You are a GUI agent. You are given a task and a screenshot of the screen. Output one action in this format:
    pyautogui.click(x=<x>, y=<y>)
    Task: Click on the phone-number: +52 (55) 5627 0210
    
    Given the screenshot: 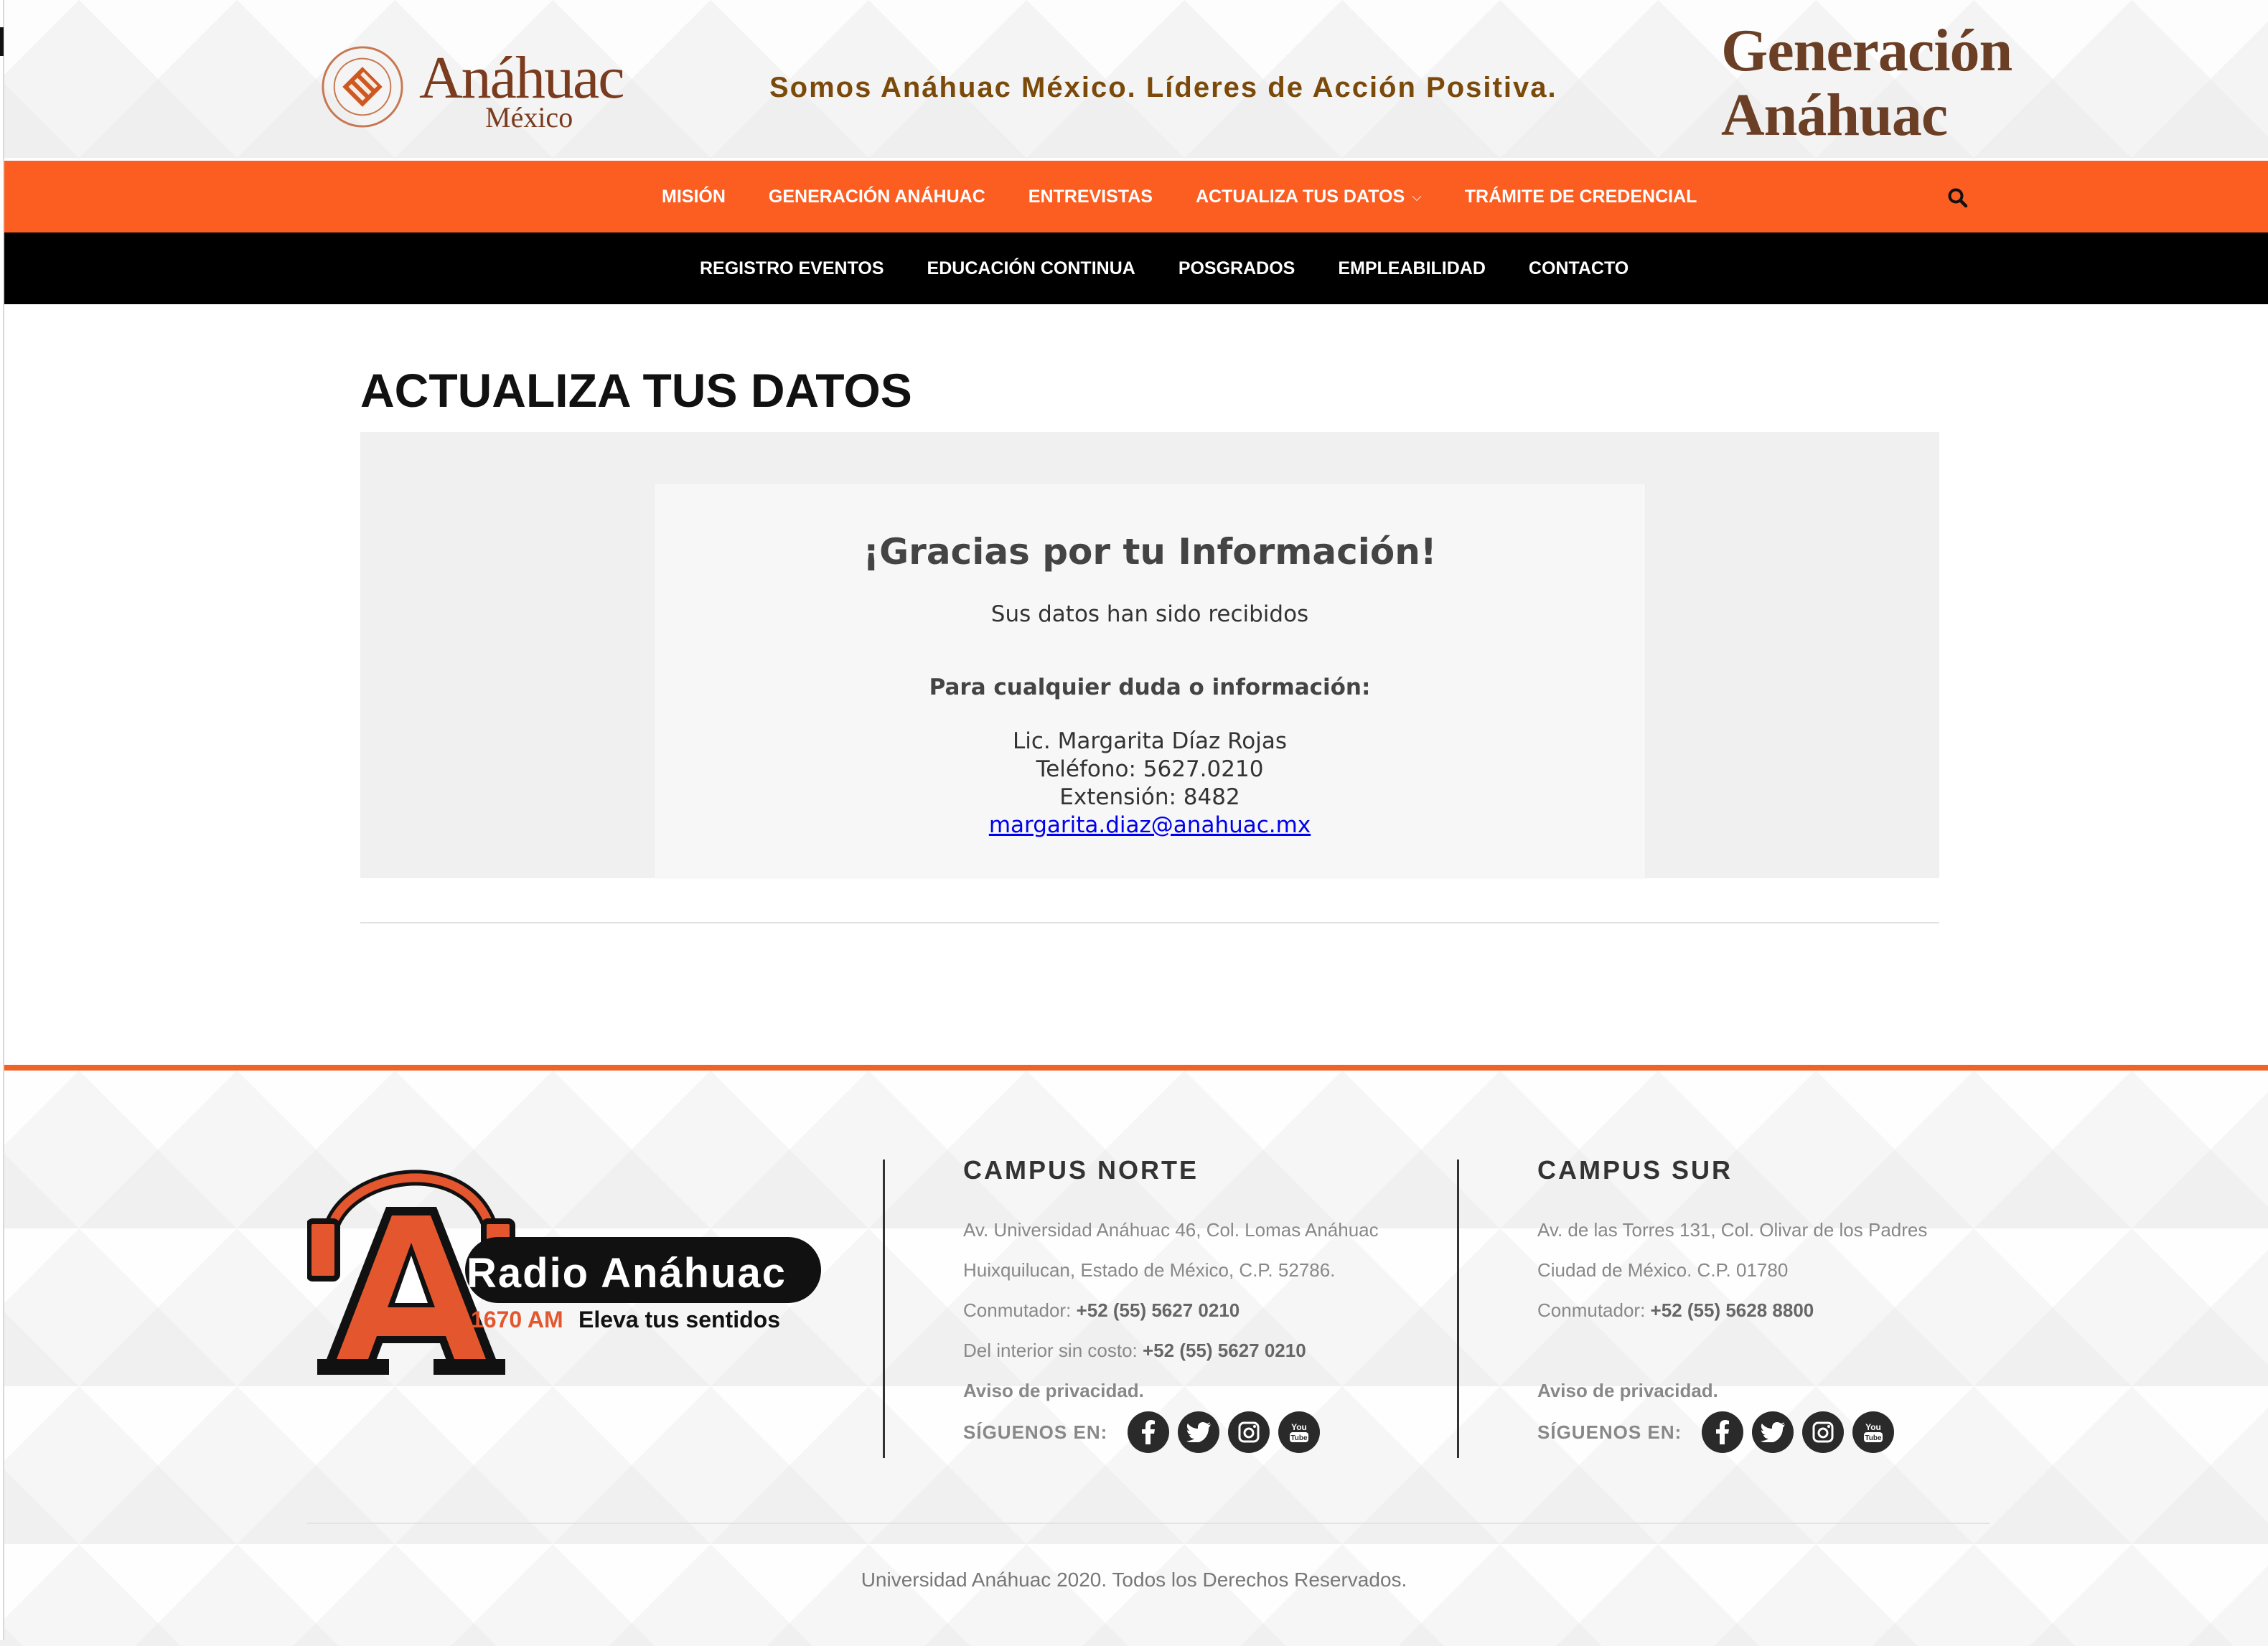 What is the action you would take?
    pyautogui.click(x=1158, y=1310)
    